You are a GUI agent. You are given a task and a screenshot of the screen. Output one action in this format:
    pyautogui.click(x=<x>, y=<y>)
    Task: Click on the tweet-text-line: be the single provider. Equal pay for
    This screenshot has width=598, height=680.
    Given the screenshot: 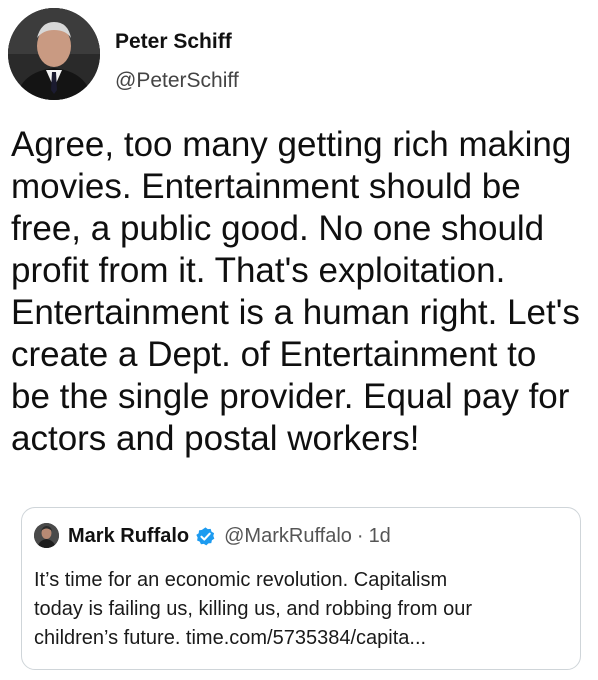 What is the action you would take?
    pyautogui.click(x=290, y=396)
    